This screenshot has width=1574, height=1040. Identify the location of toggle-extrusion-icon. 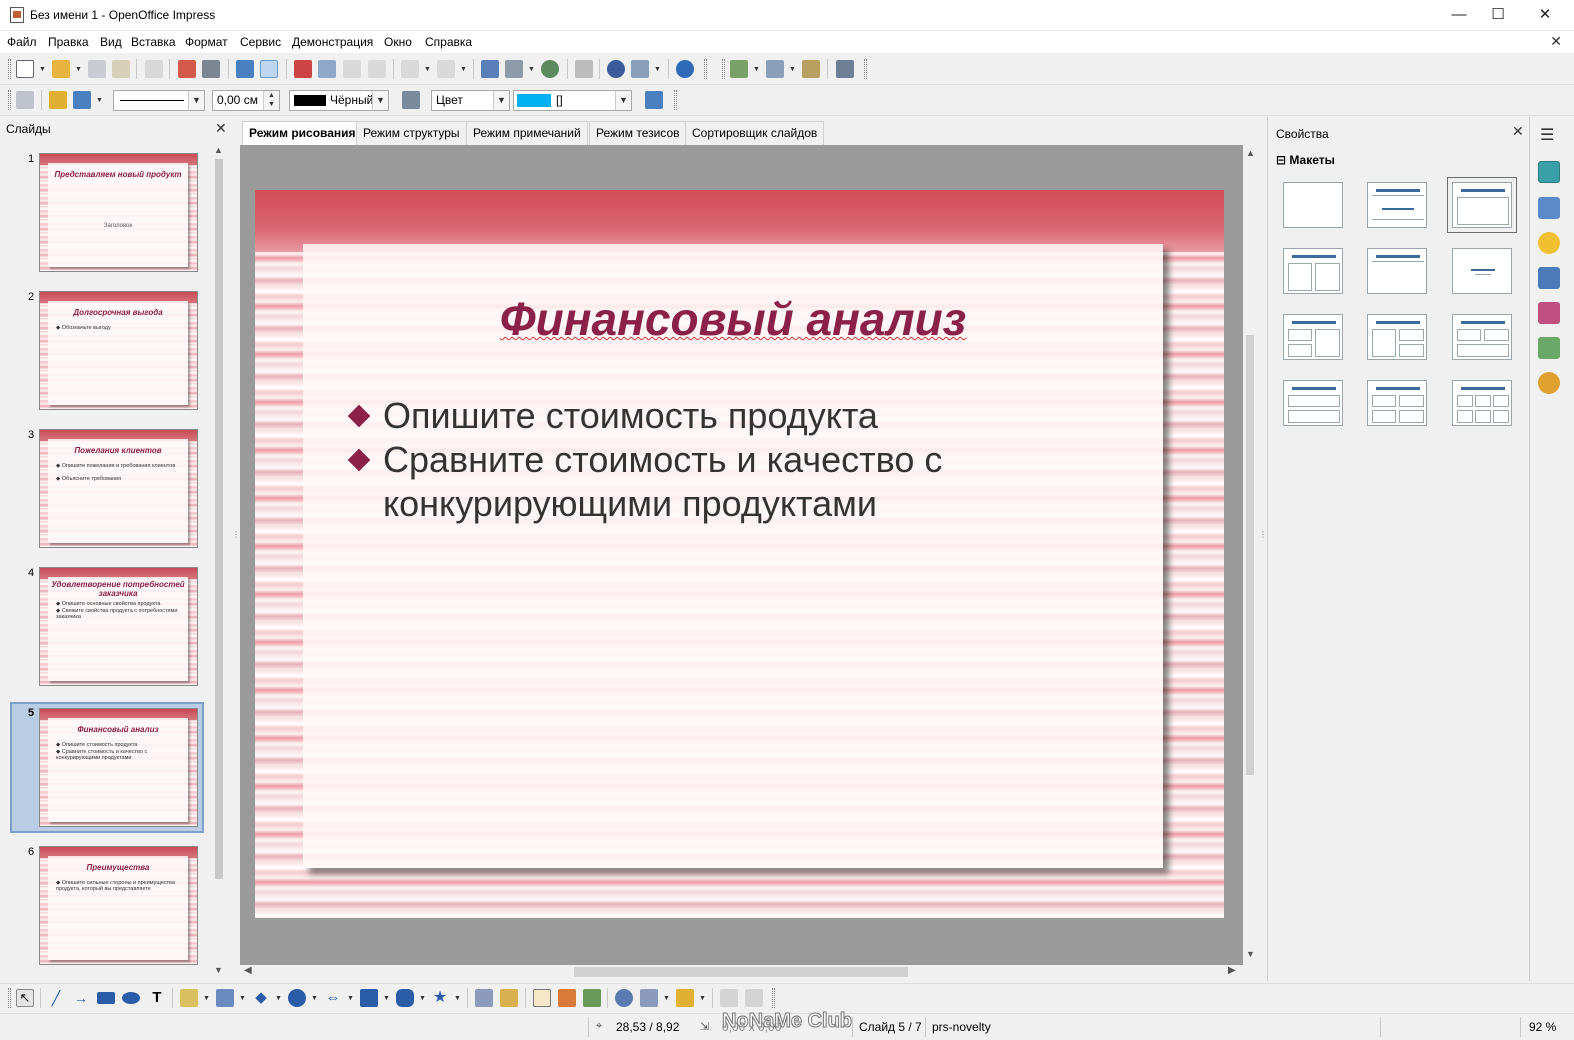
(754, 998).